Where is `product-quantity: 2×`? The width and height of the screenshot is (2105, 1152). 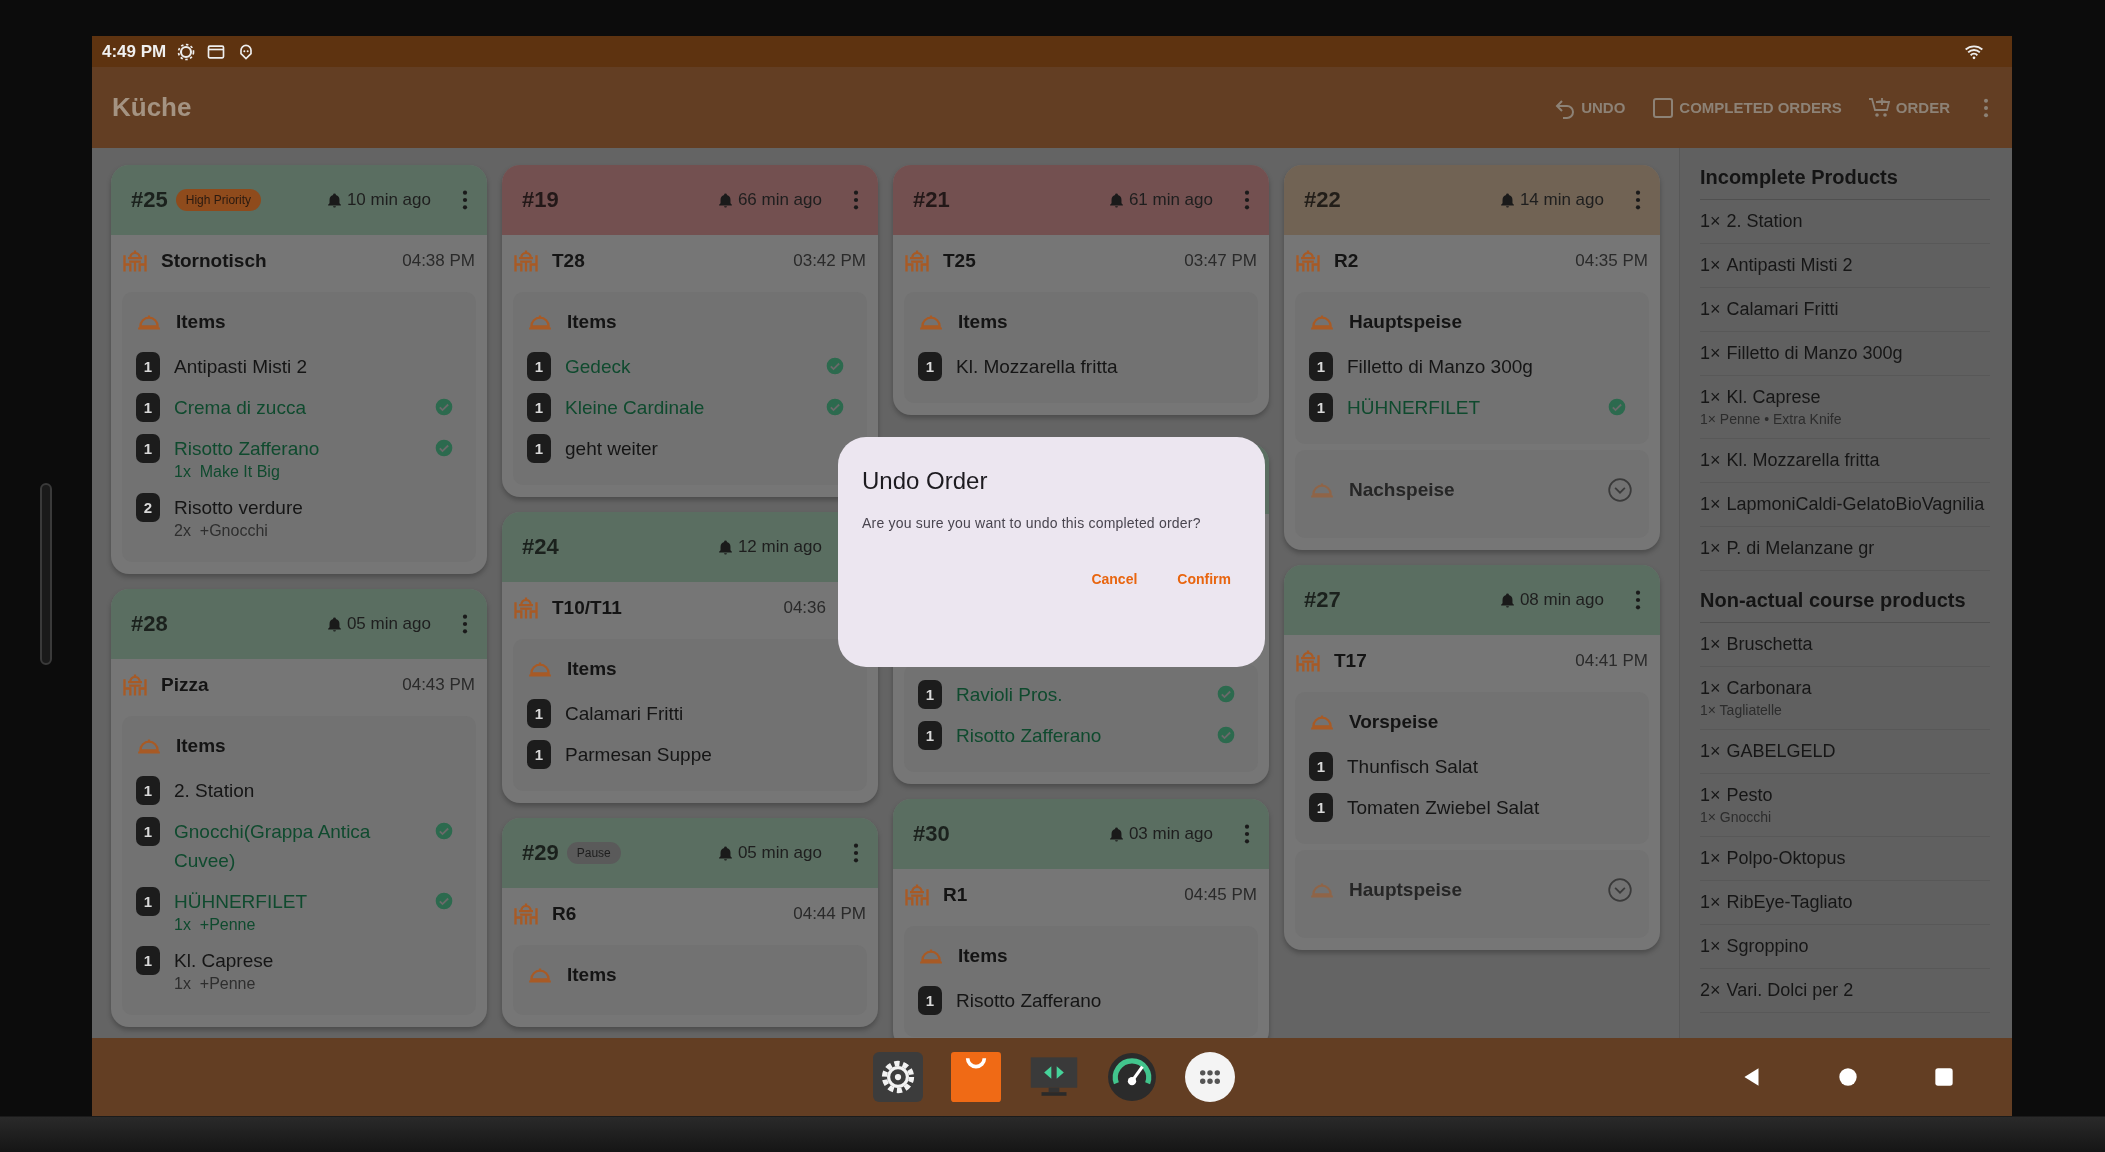
product-quantity: 2× is located at coordinates (1710, 990).